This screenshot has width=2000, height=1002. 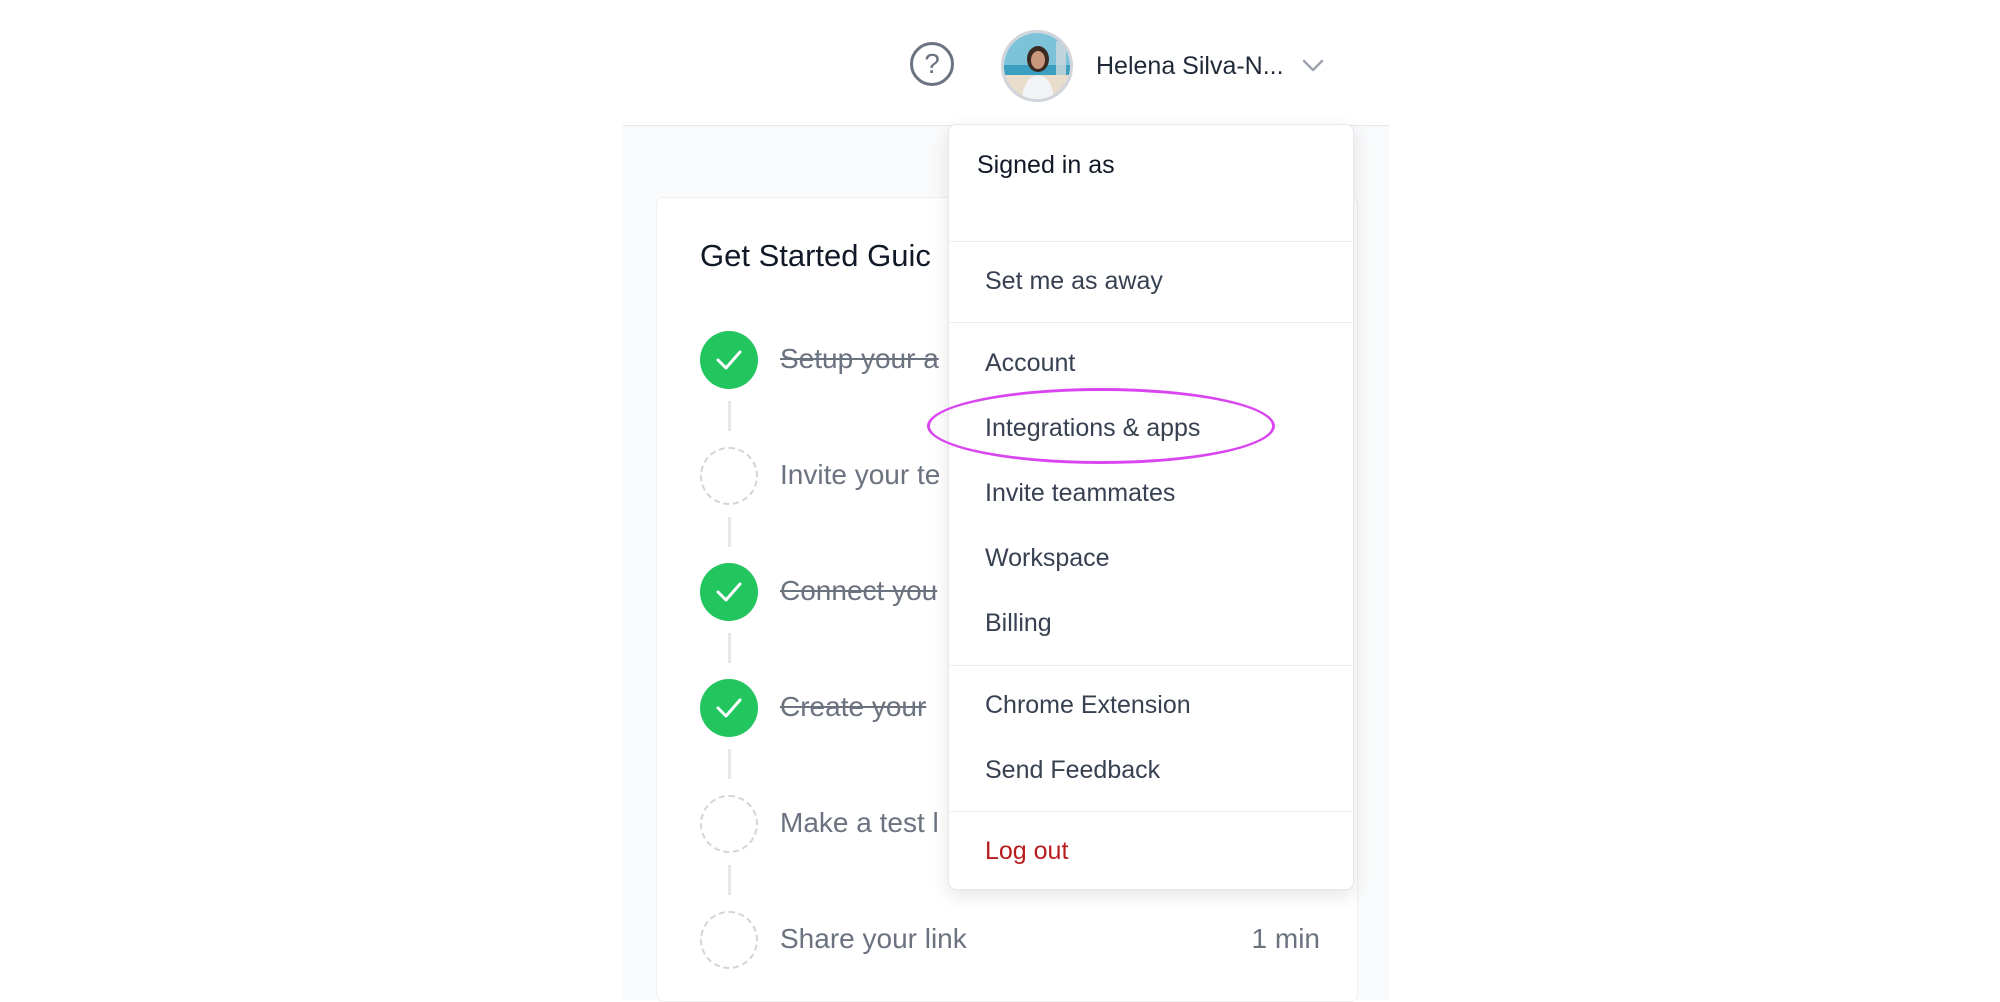 I want to click on help-button: ?, so click(x=932, y=64).